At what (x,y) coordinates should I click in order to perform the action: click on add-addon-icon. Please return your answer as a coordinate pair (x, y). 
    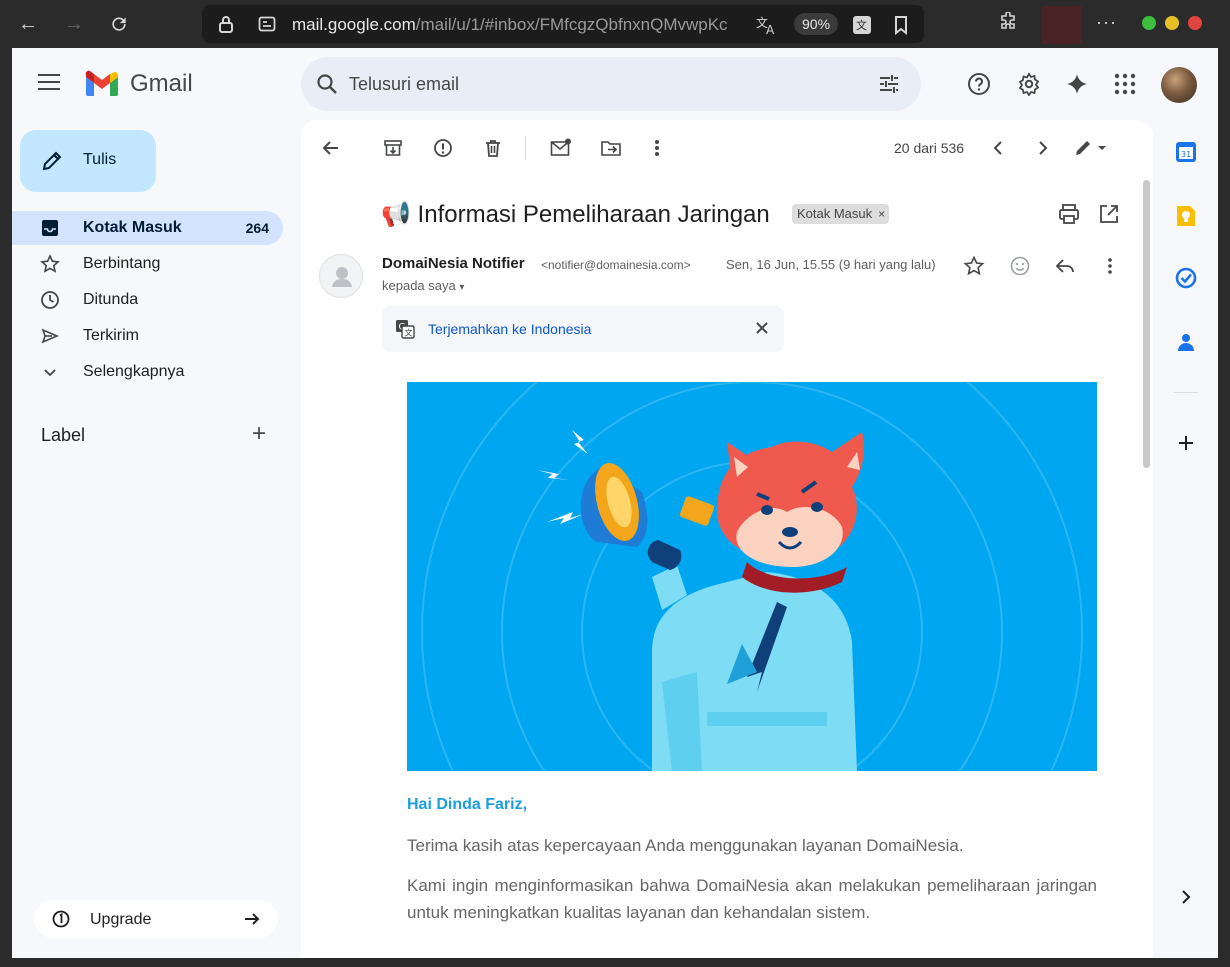
    Looking at the image, I should click on (1186, 443).